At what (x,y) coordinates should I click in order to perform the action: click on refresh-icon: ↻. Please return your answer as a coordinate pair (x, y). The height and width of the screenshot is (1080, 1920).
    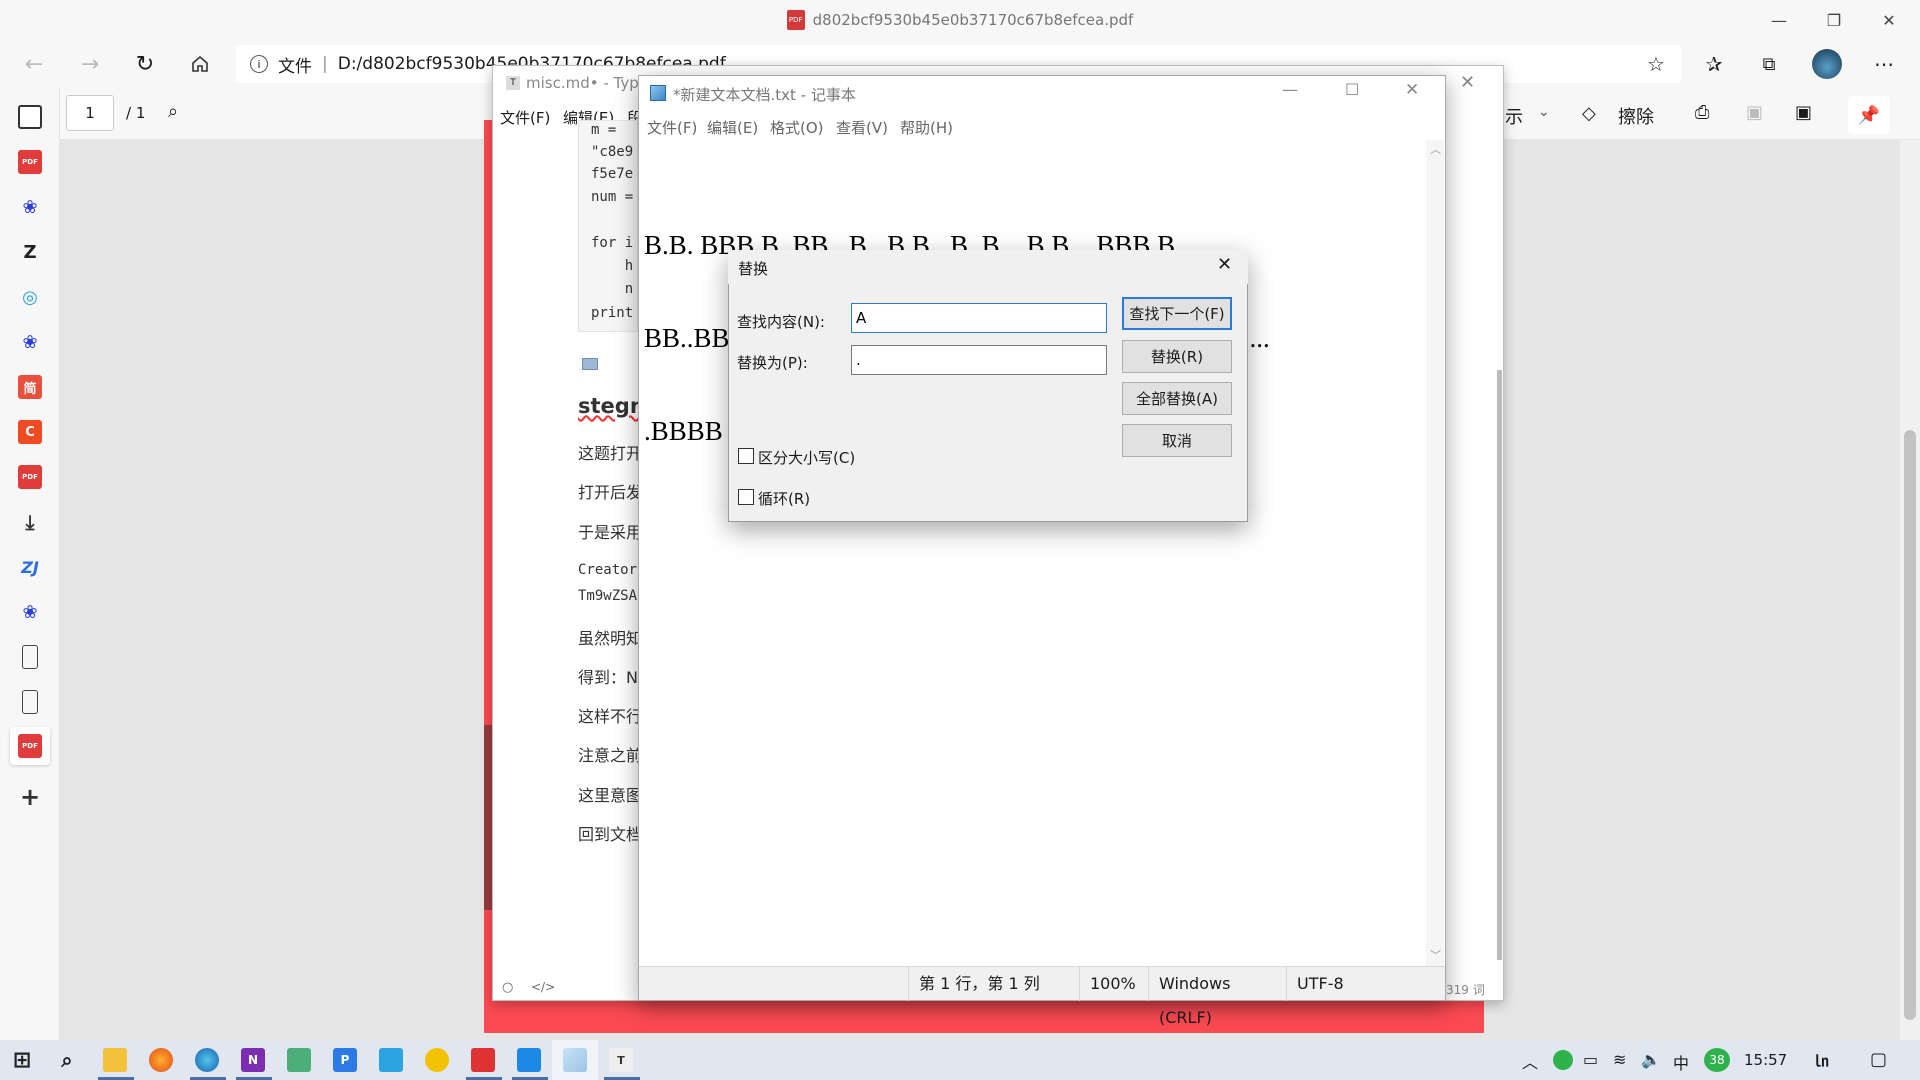
    Looking at the image, I should click on (145, 64).